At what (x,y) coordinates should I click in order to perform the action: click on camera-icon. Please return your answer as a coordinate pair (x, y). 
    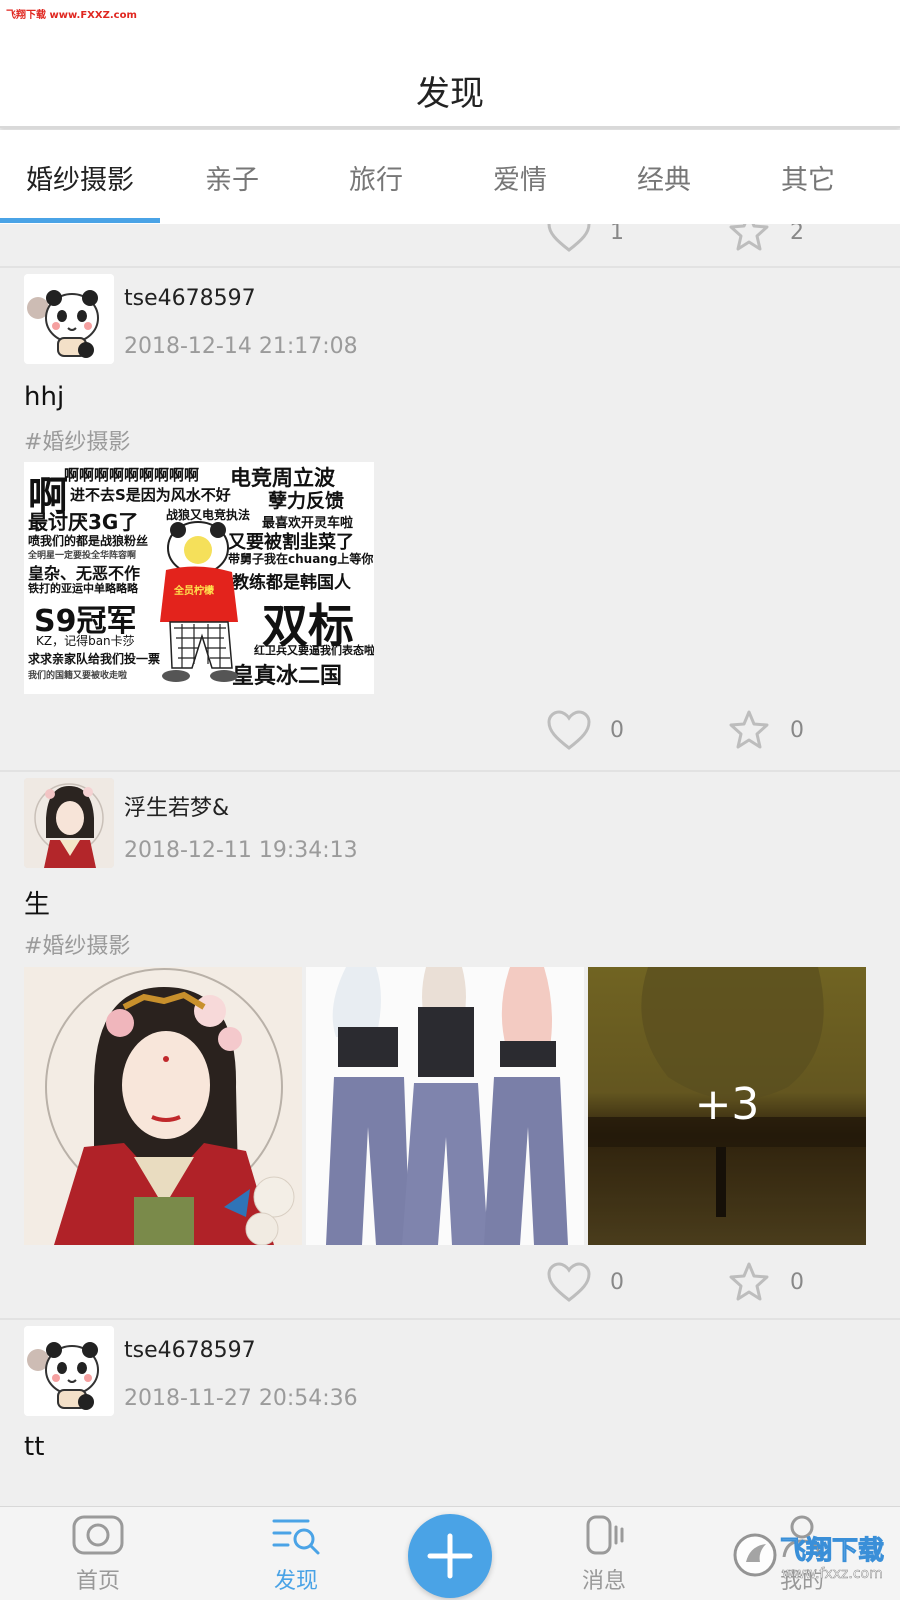
    Looking at the image, I should click on (98, 1535).